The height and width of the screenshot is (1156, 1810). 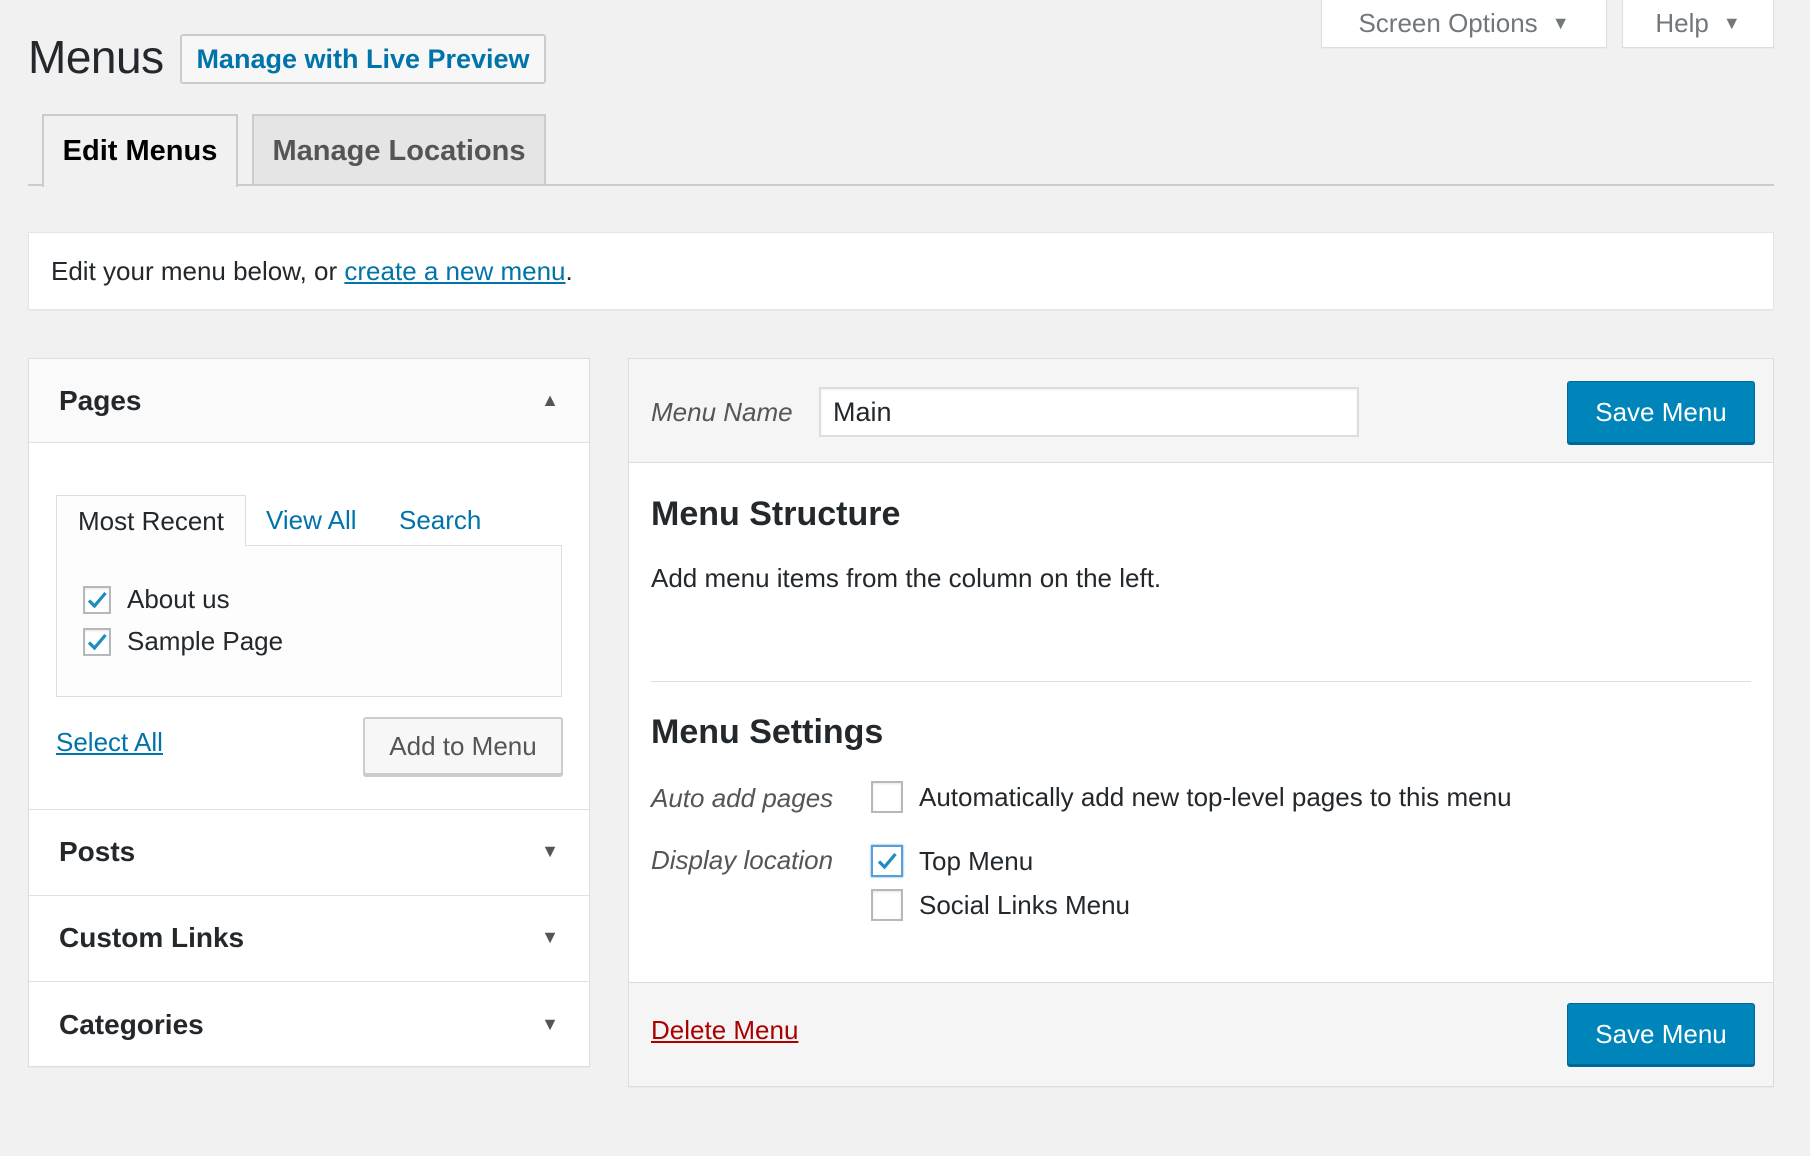 I want to click on social-links-checkbox, so click(x=887, y=905).